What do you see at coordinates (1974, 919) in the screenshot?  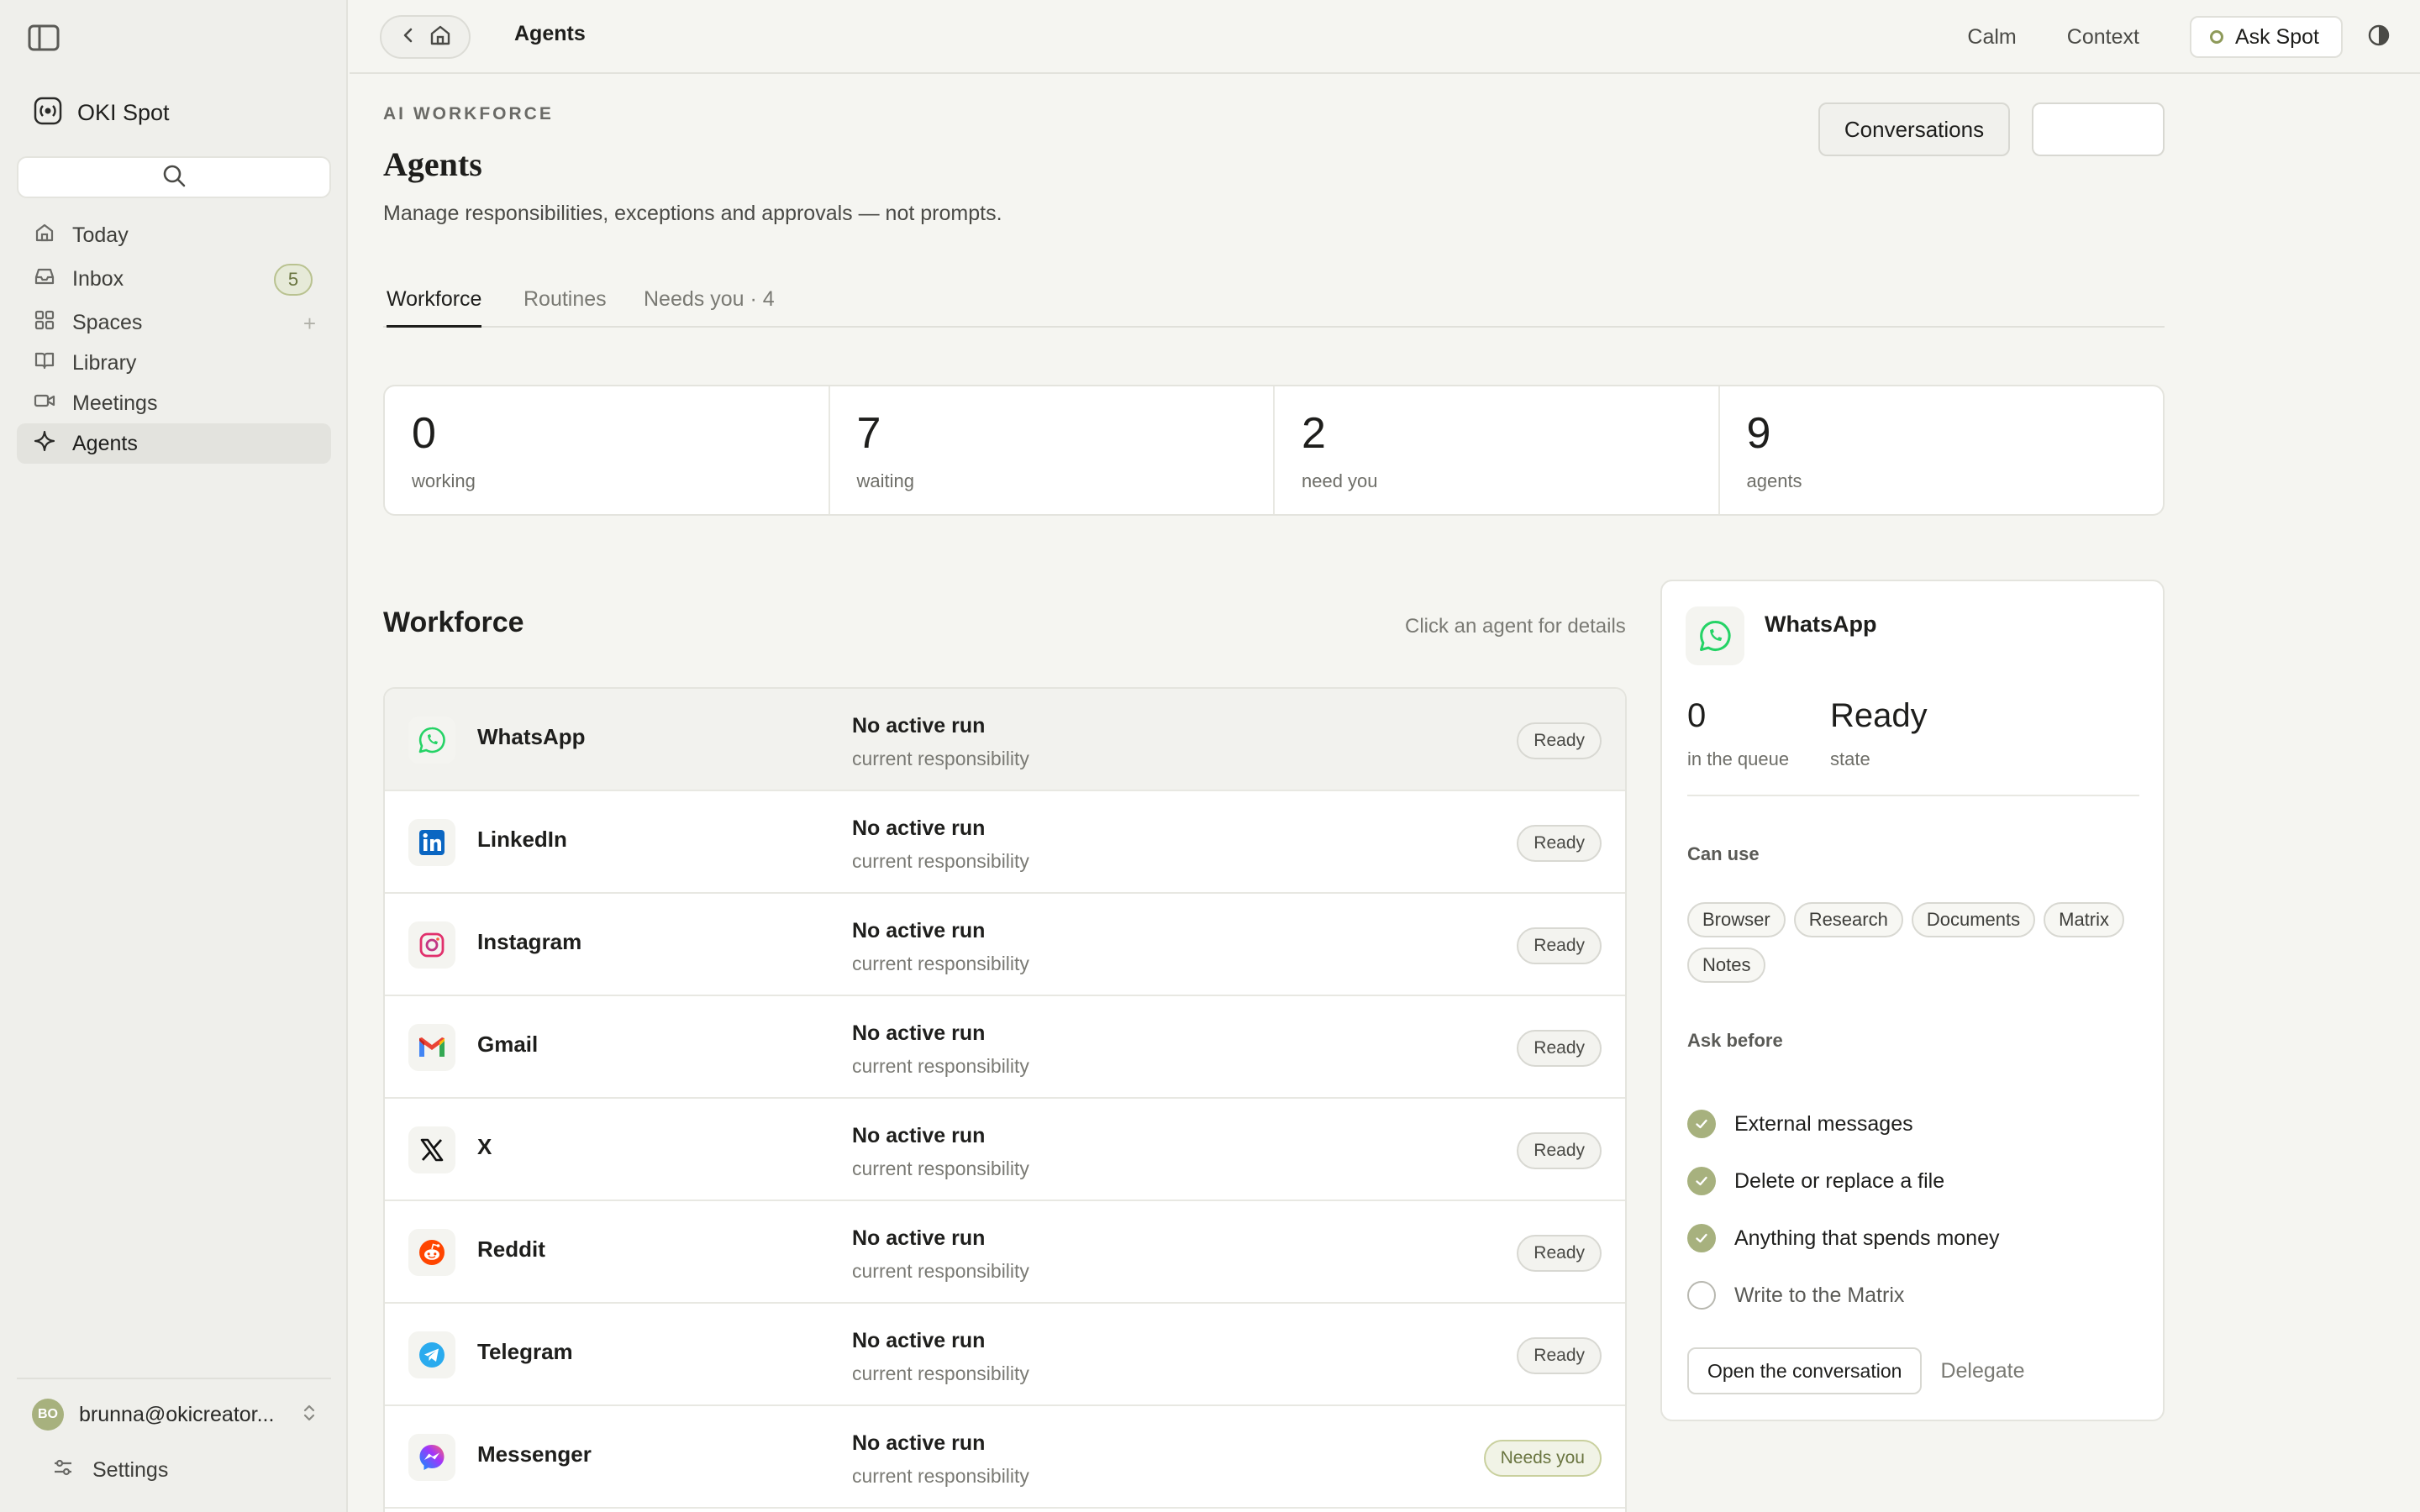 I see `capability-chip: Documents` at bounding box center [1974, 919].